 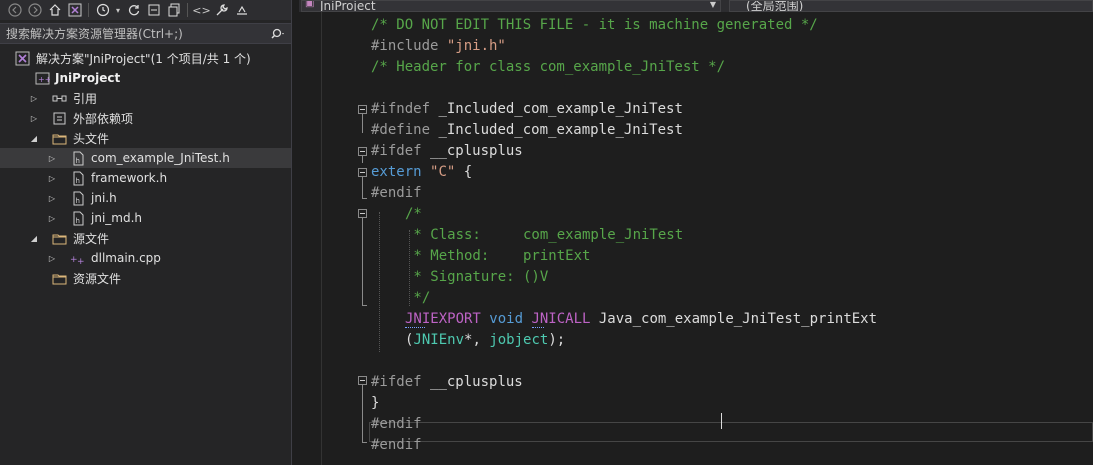 I want to click on search-input: 搜索解决方案资源管理器(Ctrl+;), so click(x=132, y=33).